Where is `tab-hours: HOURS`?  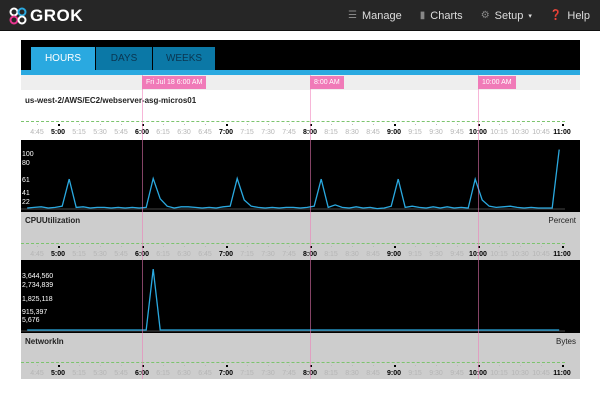
tab-hours: HOURS is located at coordinates (63, 58).